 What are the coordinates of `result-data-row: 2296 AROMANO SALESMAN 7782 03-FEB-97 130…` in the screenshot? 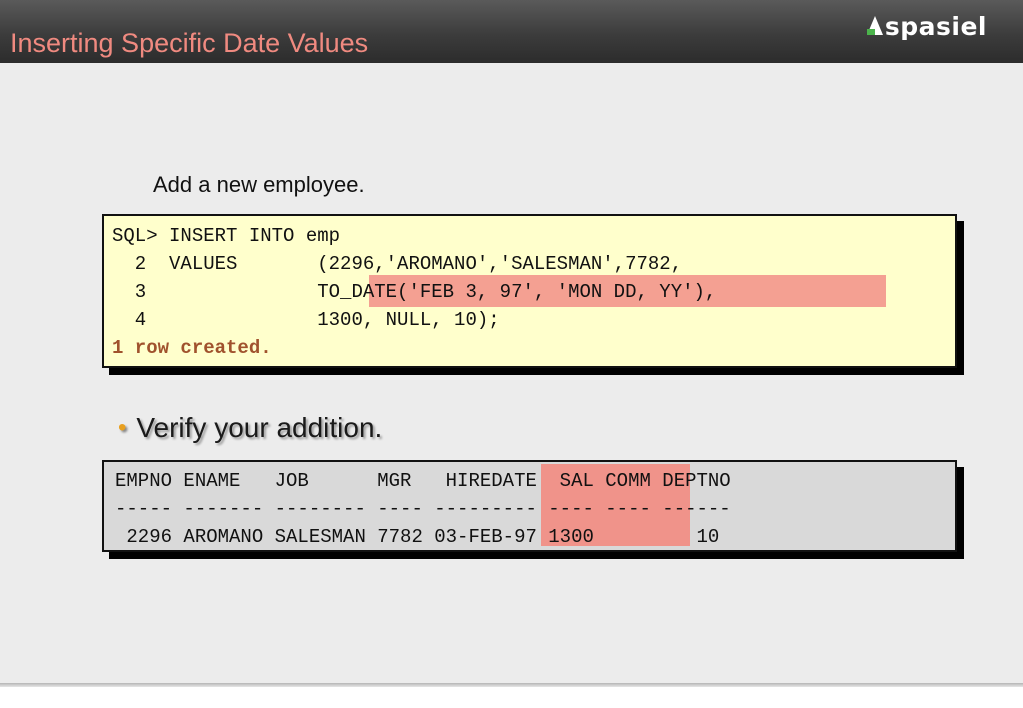 It's located at (417, 537).